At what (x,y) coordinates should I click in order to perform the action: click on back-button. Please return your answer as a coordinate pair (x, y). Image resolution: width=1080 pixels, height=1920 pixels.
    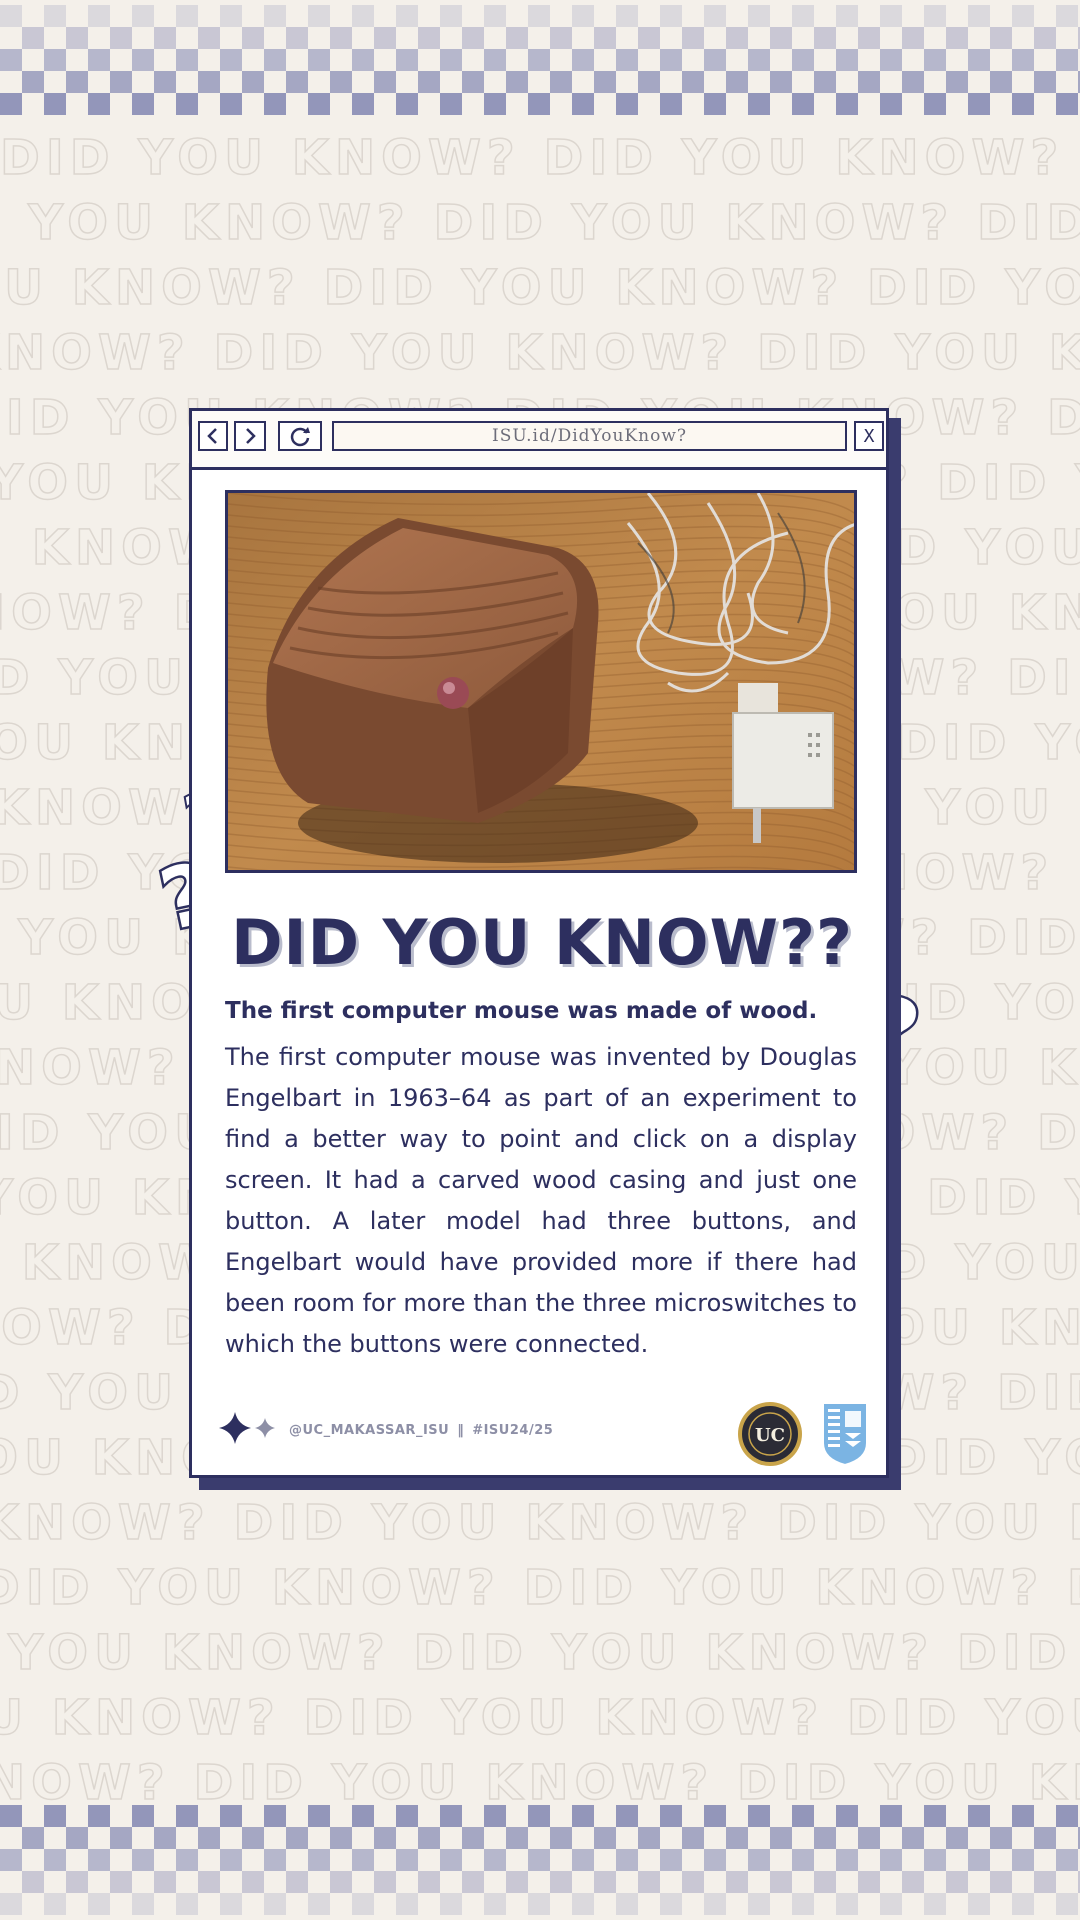
    Looking at the image, I should click on (213, 436).